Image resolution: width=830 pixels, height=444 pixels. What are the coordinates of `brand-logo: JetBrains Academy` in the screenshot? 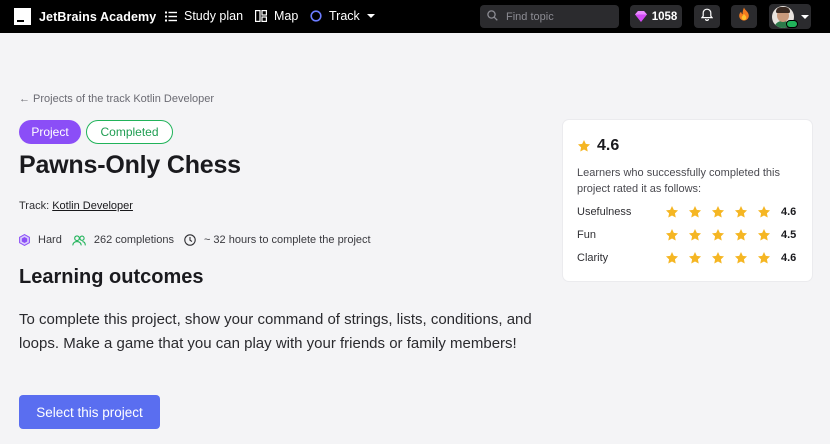 It's located at (85, 16).